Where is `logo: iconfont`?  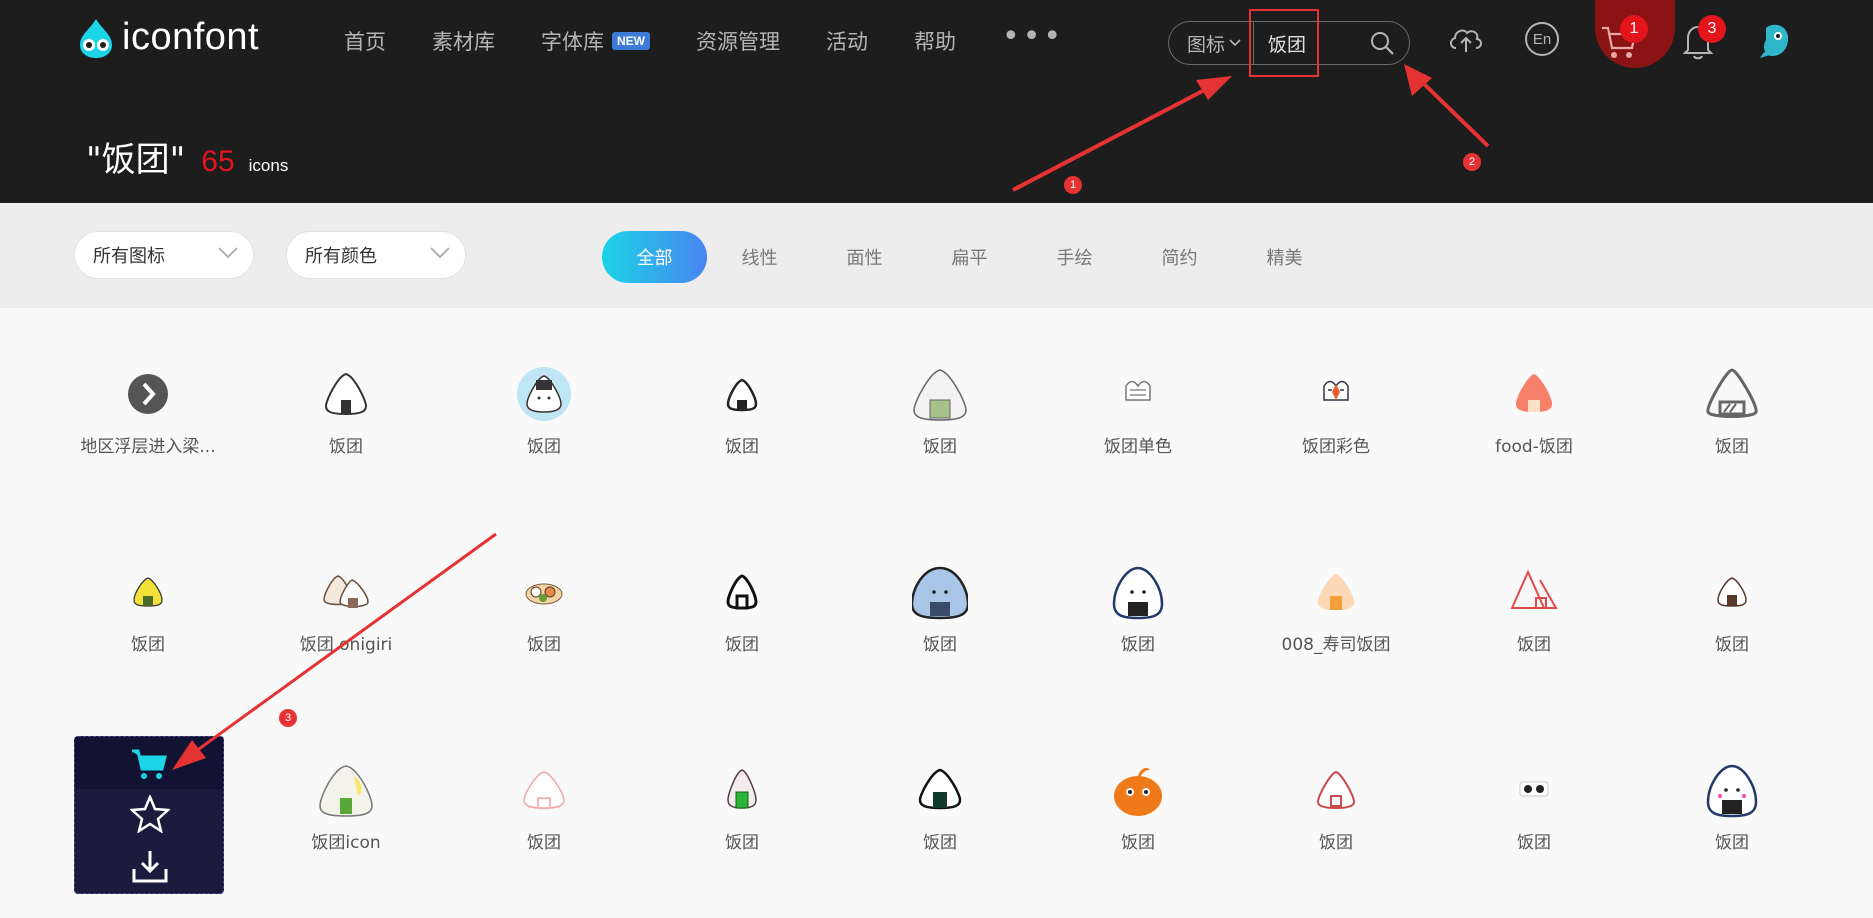
logo: iconfont is located at coordinates (167, 37).